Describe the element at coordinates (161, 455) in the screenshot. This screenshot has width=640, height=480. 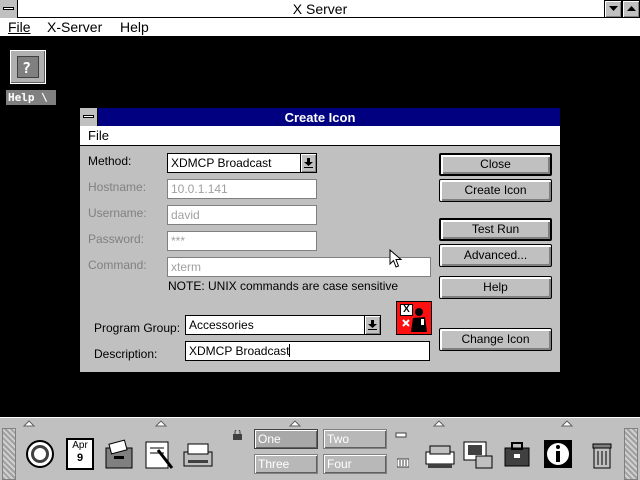
I see `notepad-icon` at that location.